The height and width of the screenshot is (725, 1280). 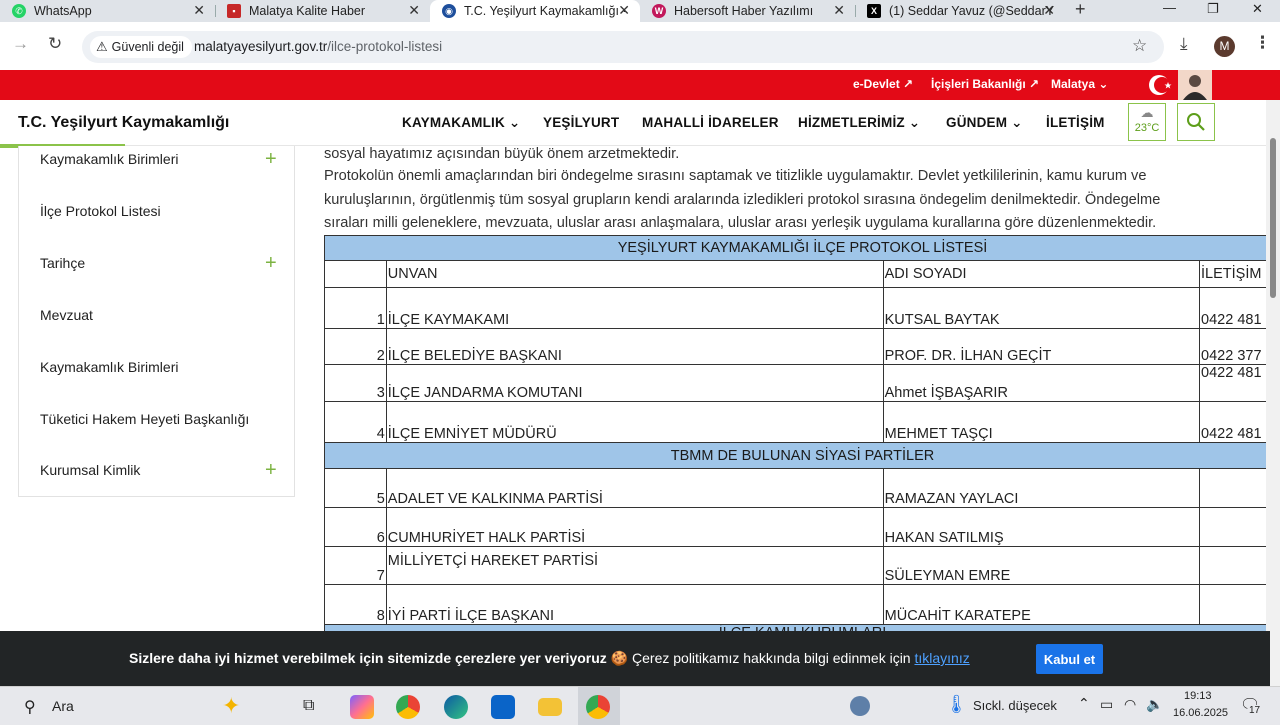 What do you see at coordinates (1273, 218) in the screenshot?
I see `scrollbar-thumb` at bounding box center [1273, 218].